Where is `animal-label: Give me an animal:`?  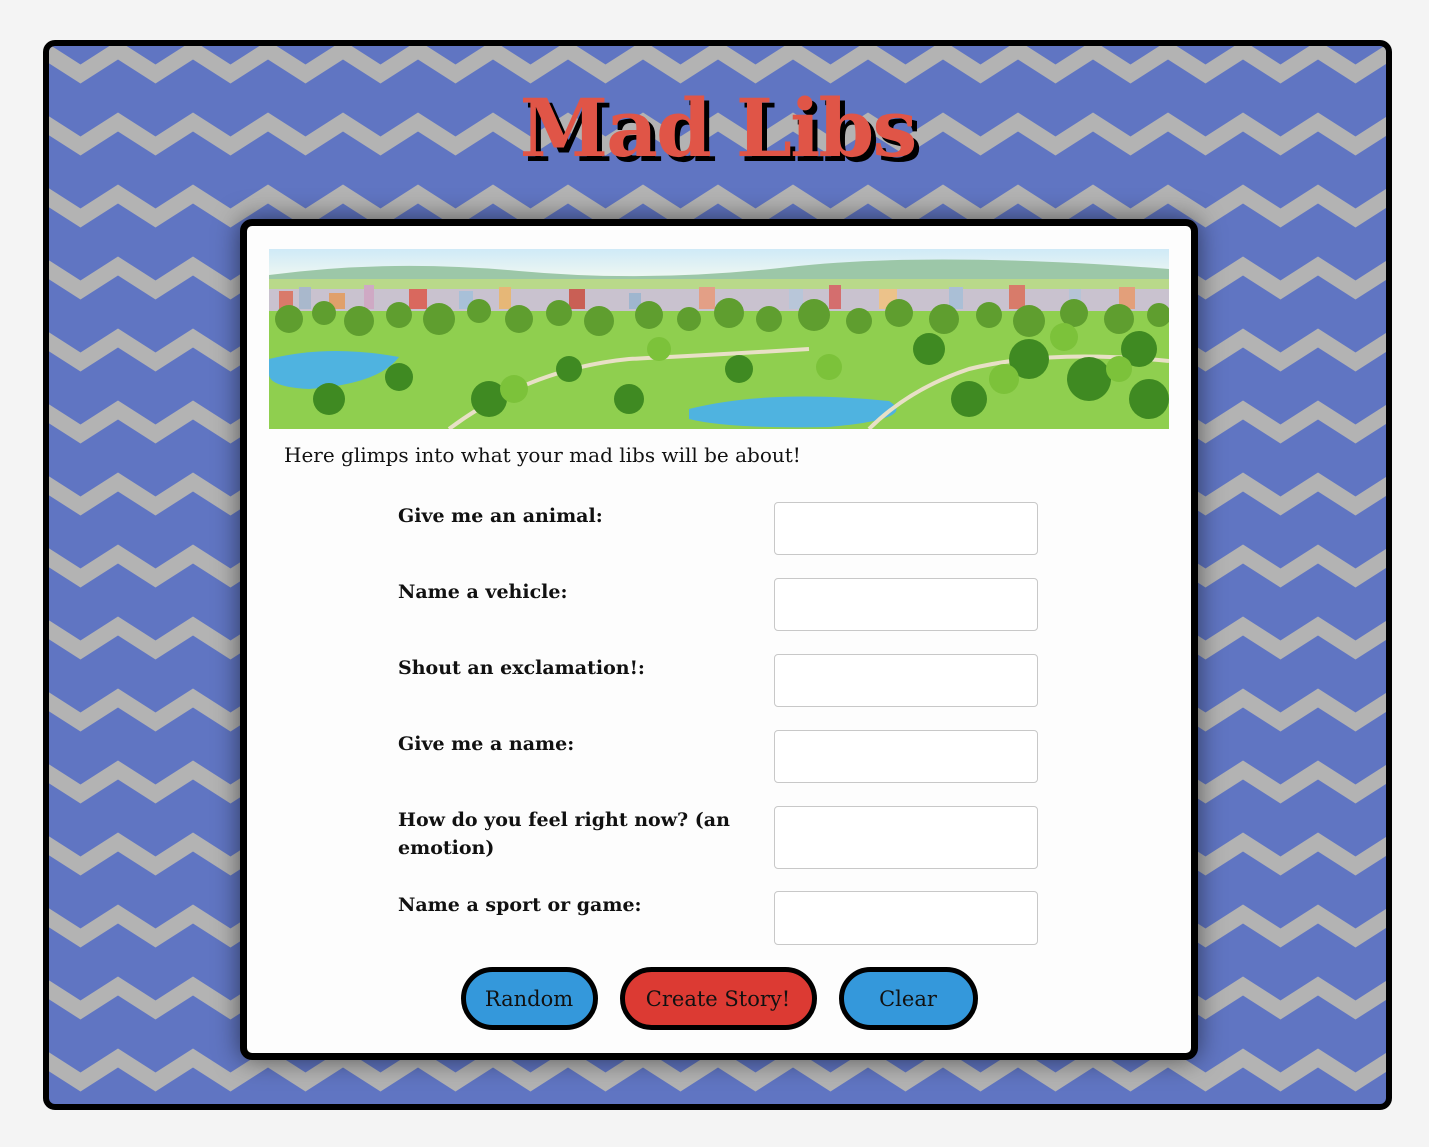
animal-label: Give me an animal: is located at coordinates (500, 516).